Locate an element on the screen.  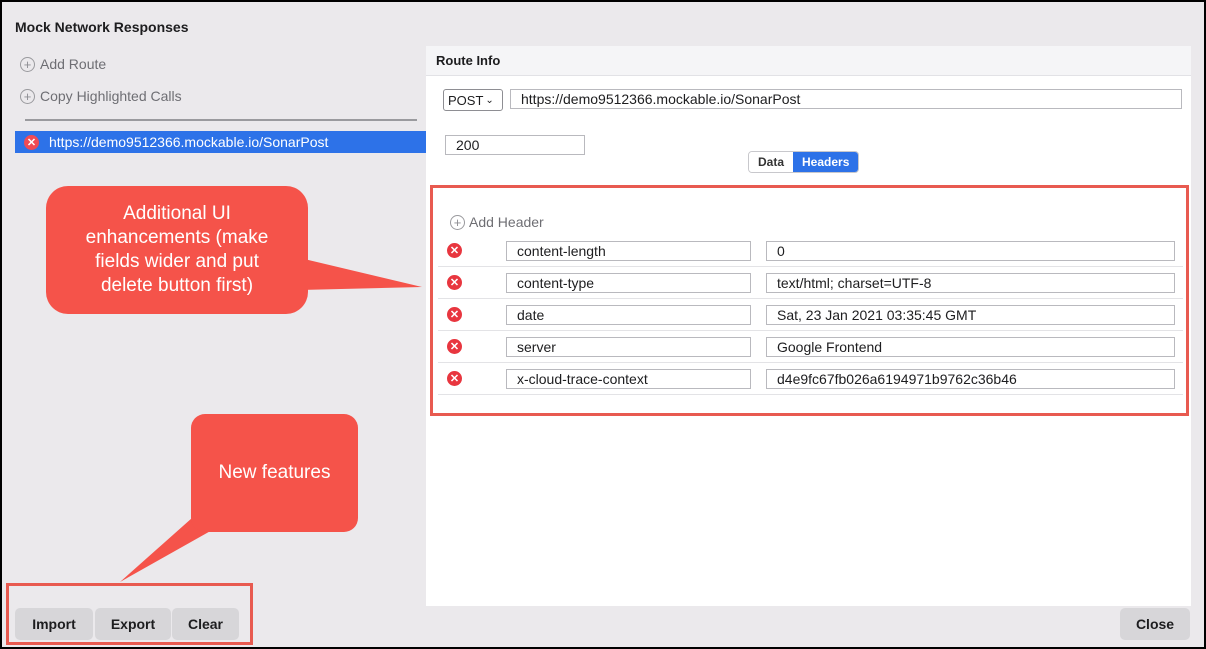
method-select: POST ⌄ is located at coordinates (473, 100).